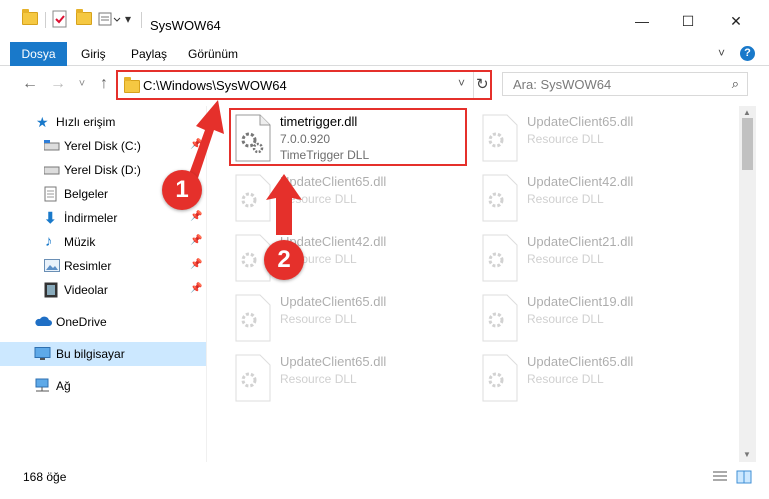  What do you see at coordinates (103, 242) in the screenshot?
I see `sidebar-item-music: ♪ Müzik 📌` at bounding box center [103, 242].